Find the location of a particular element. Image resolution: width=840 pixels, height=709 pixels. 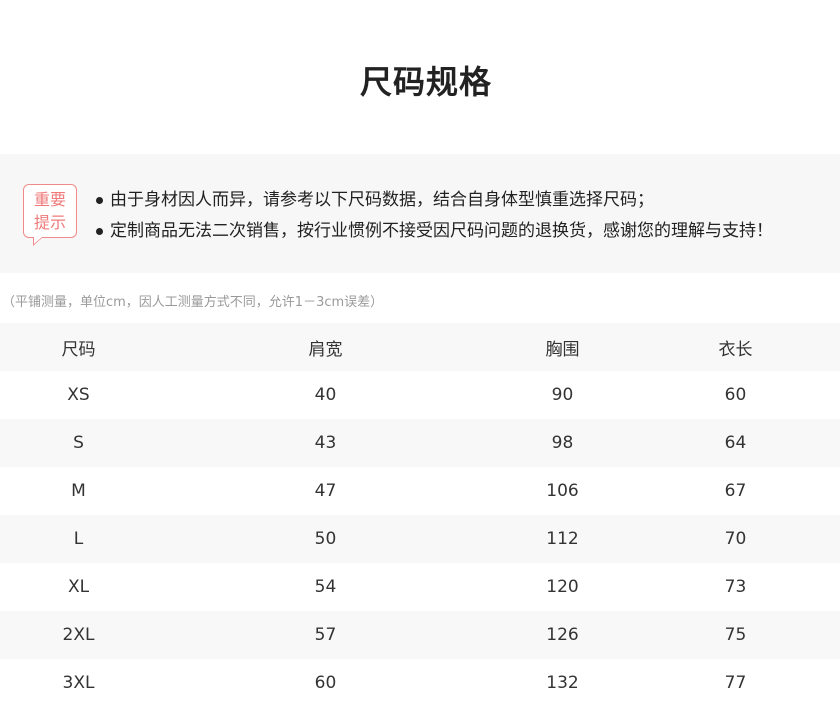

notice-item-text: 定制商品无法二次销售，按行业惯例不接受因尺码问题的退换货，感谢您的理解与支持！ is located at coordinates (441, 231).